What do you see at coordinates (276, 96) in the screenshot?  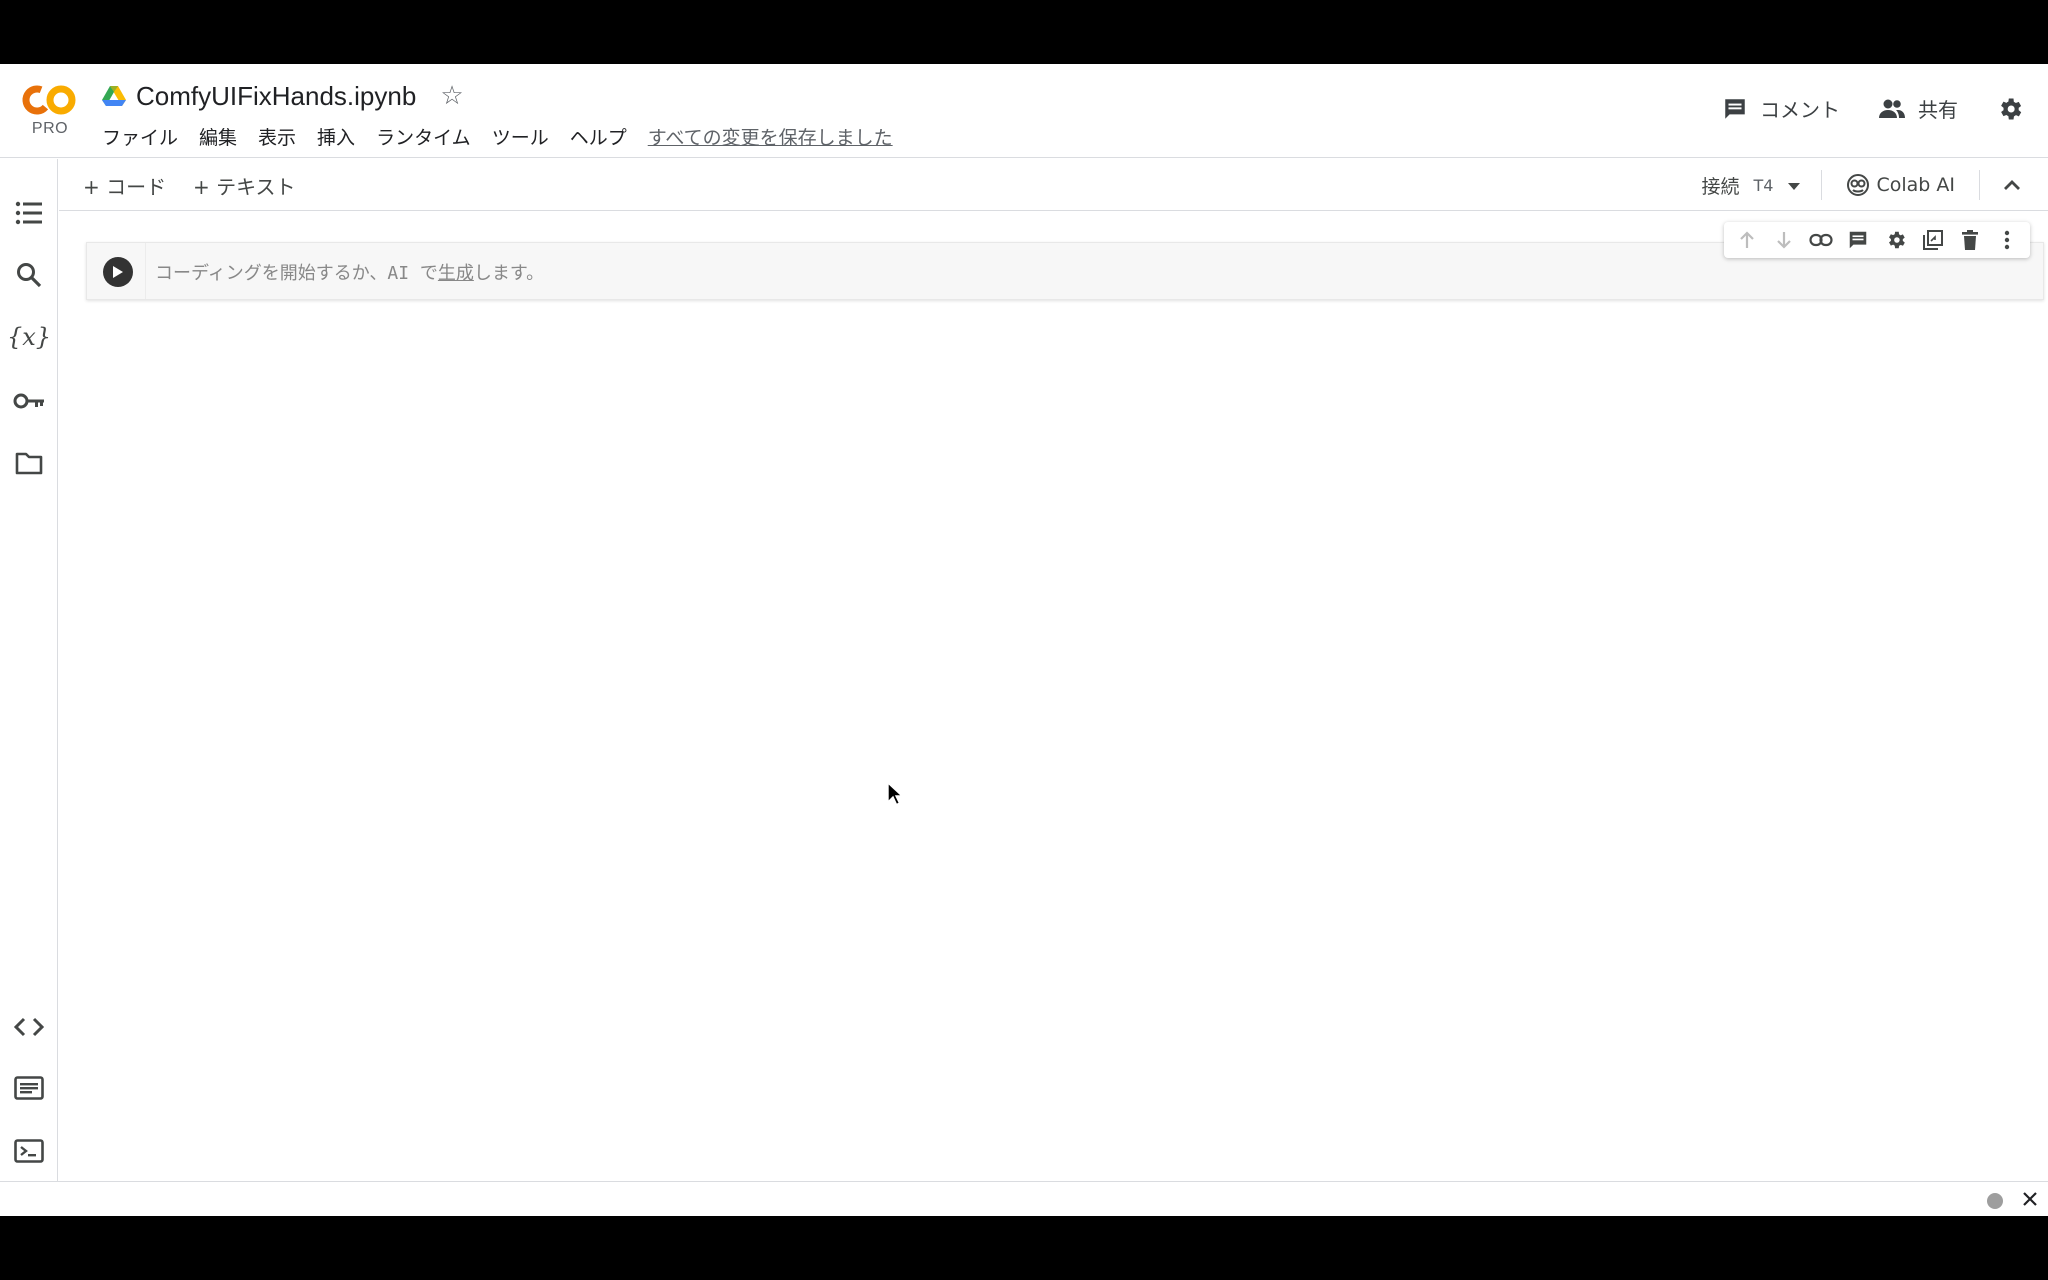 I see `notebook-title: ComfyUIFixHands.ipynb` at bounding box center [276, 96].